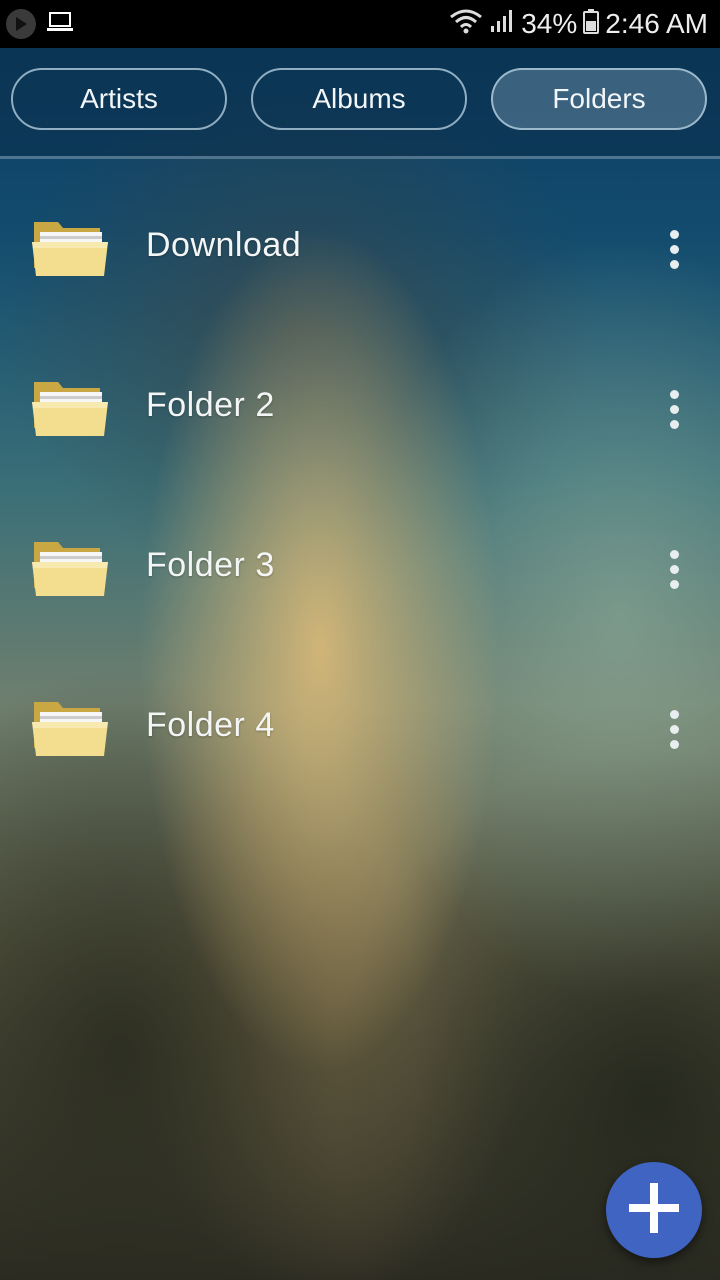  What do you see at coordinates (502, 24) in the screenshot?
I see `signal-icon` at bounding box center [502, 24].